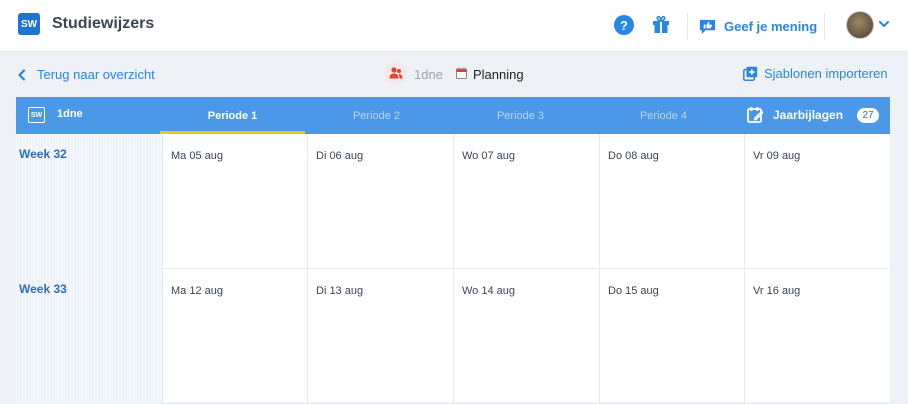  I want to click on day-label: Vr 16 aug, so click(777, 291).